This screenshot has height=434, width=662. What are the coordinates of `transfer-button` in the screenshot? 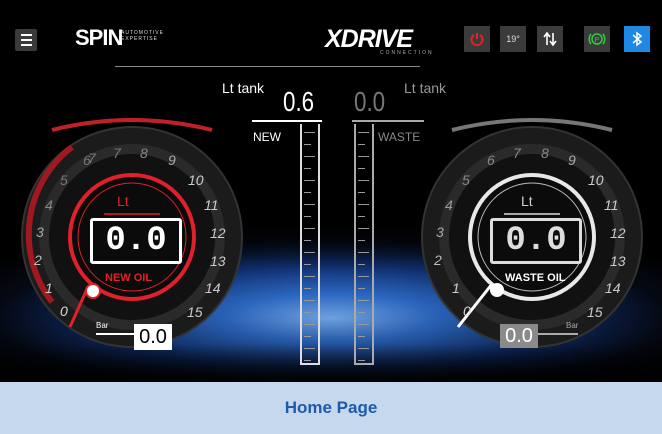 It's located at (550, 39).